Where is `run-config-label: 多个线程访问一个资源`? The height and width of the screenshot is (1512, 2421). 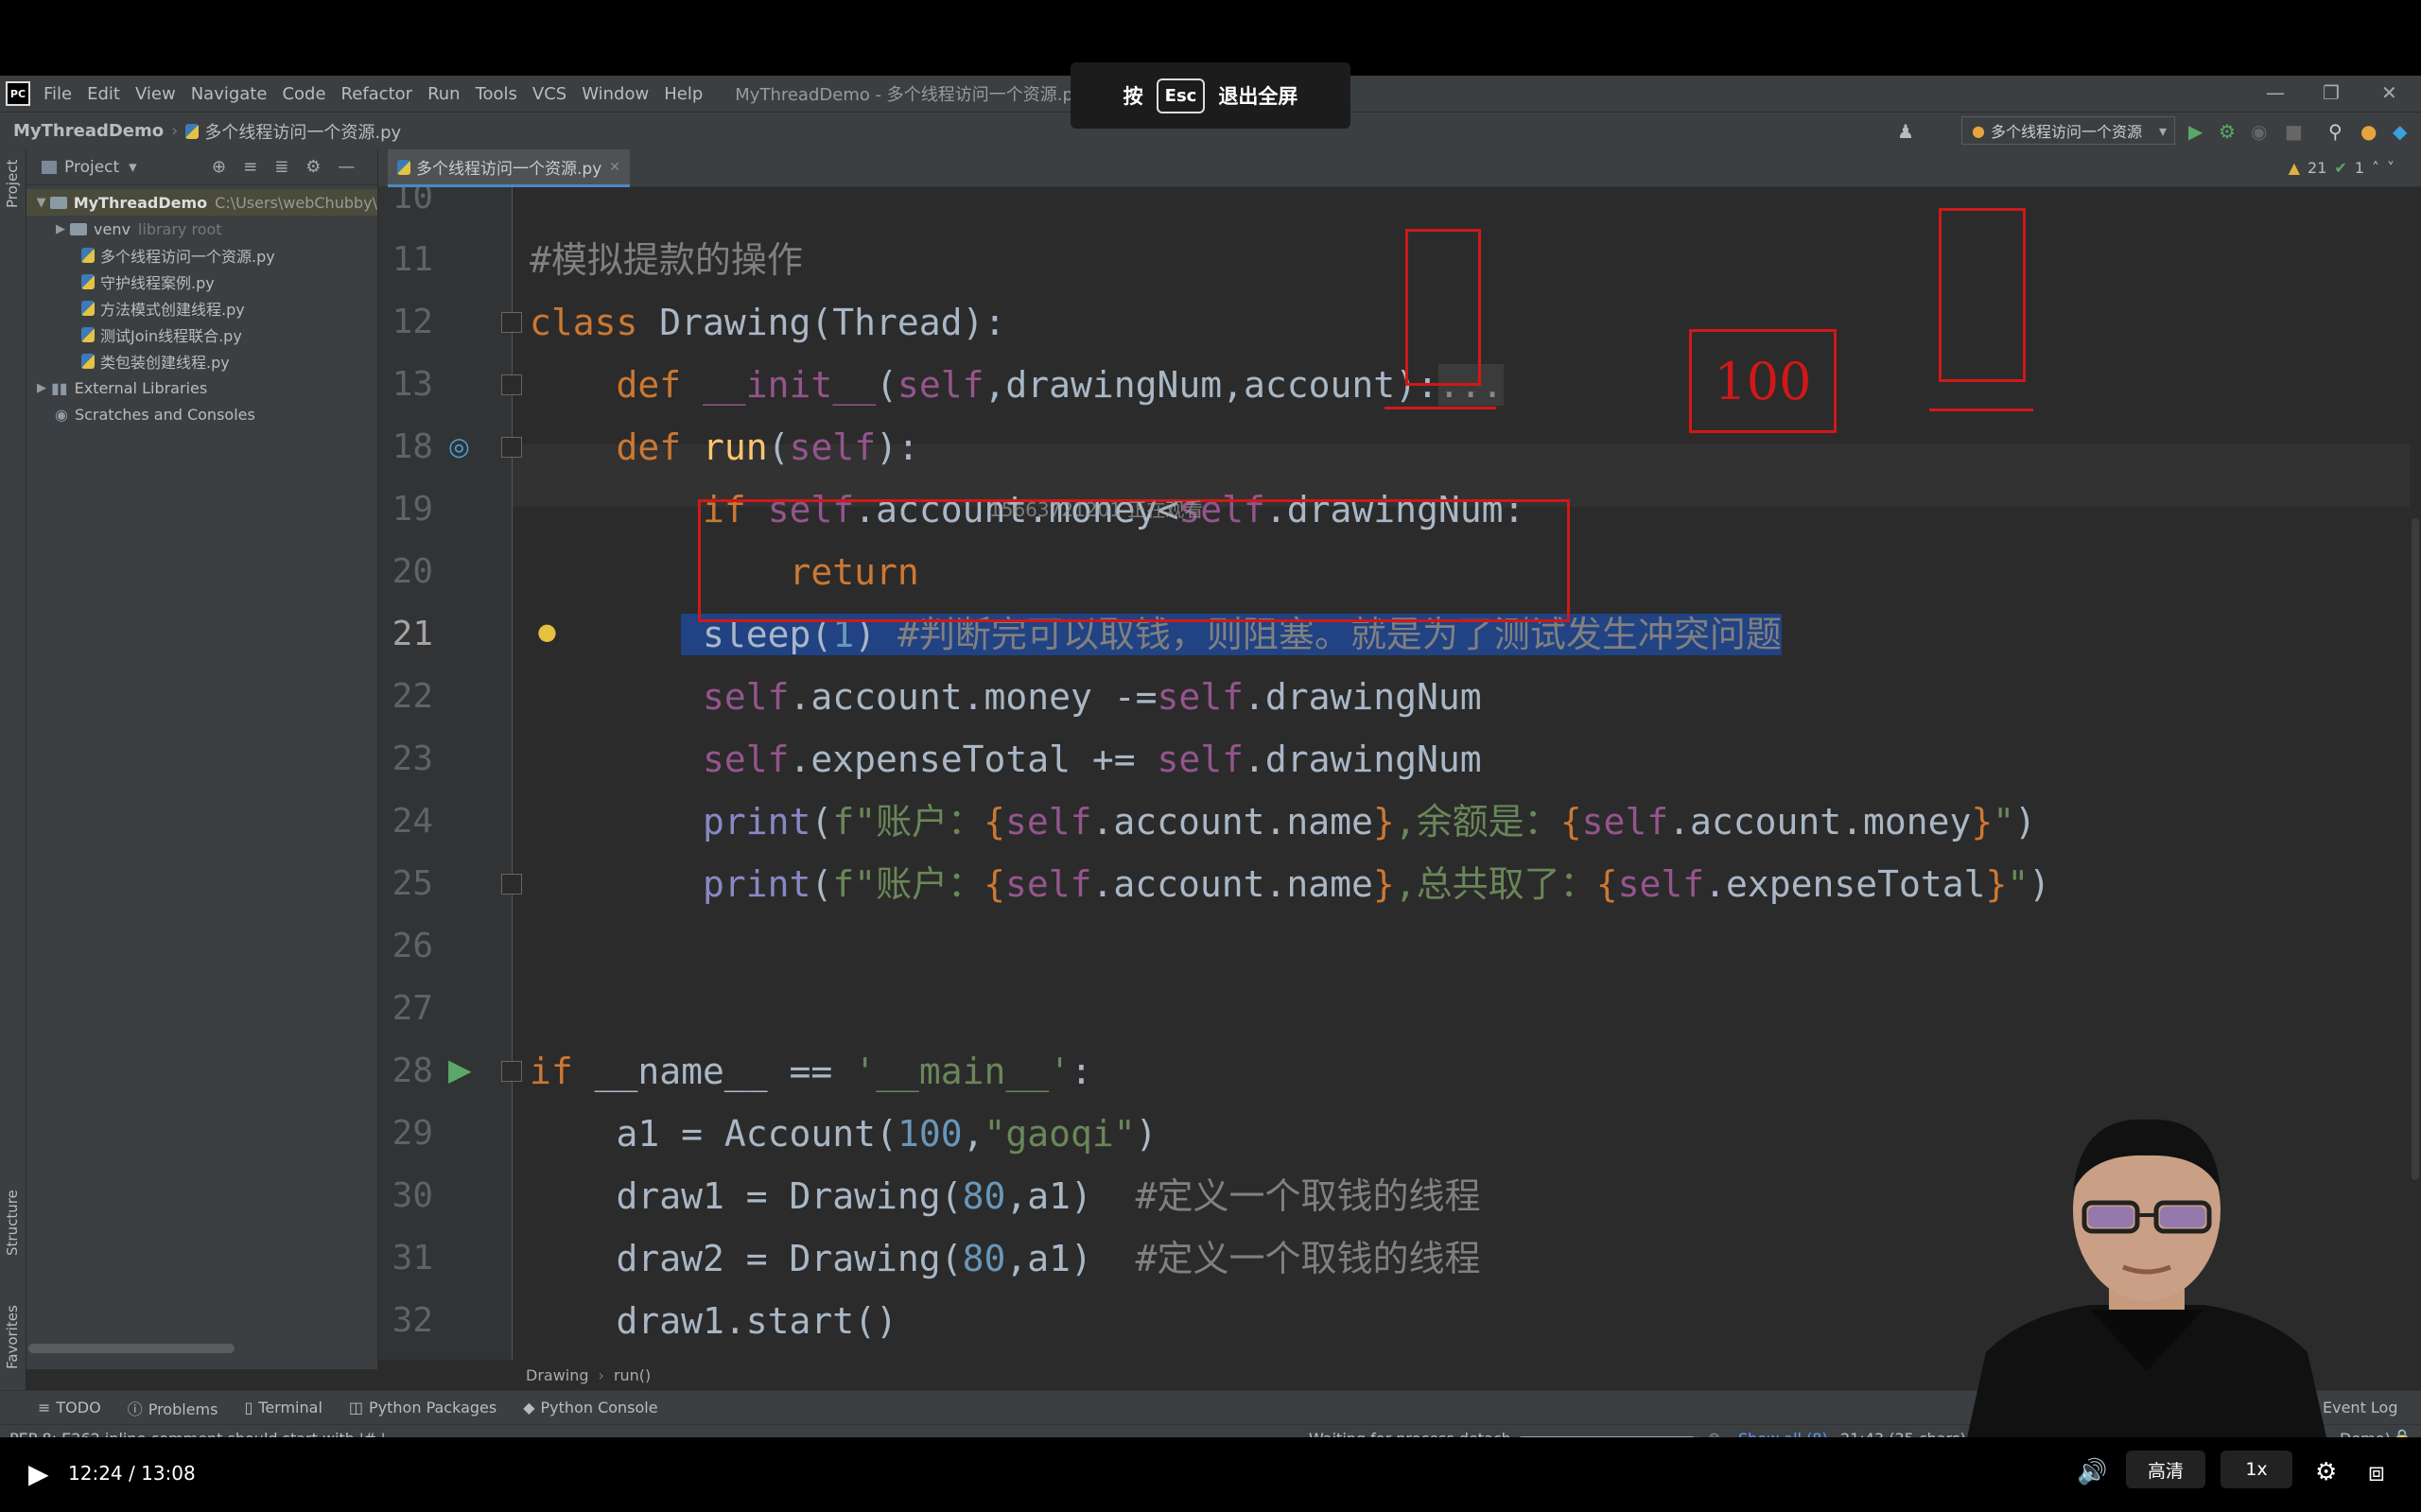 run-config-label: 多个线程访问一个资源 is located at coordinates (2066, 132).